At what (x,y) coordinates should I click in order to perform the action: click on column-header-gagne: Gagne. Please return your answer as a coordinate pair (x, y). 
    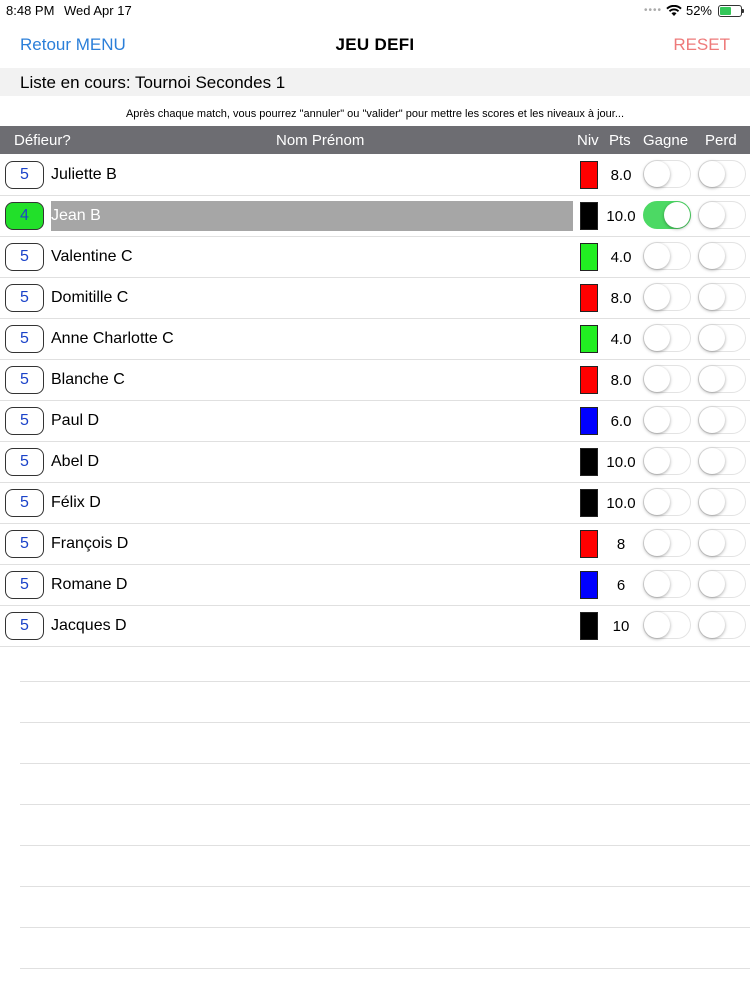
    Looking at the image, I should click on (666, 140).